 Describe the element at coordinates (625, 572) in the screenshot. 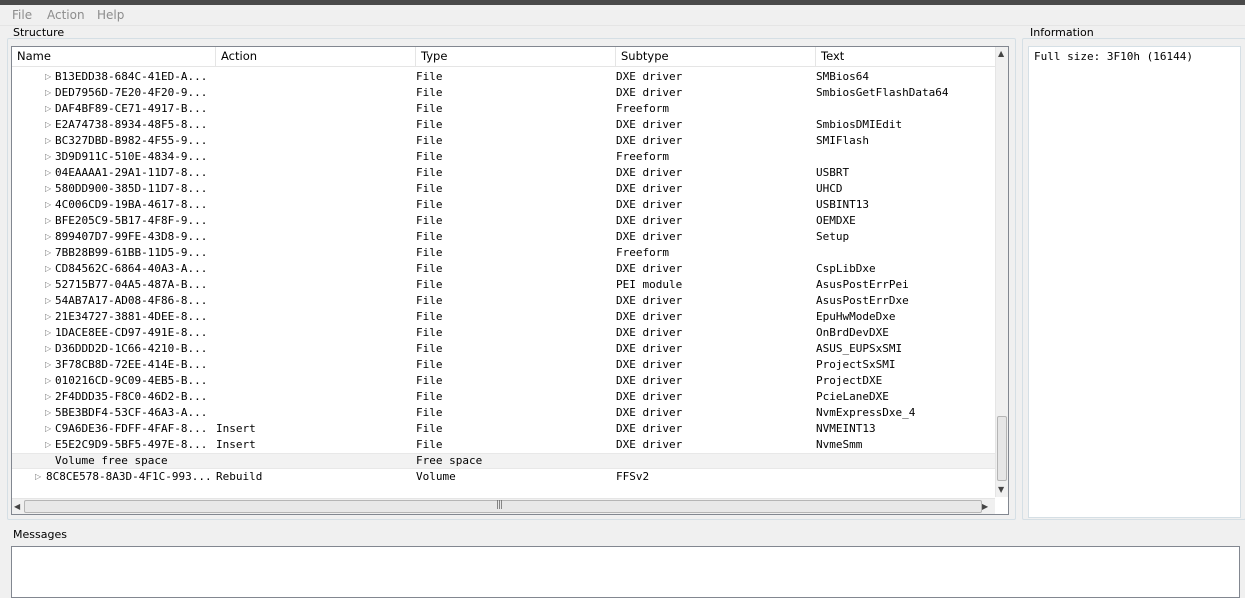

I see `messages-panel` at that location.